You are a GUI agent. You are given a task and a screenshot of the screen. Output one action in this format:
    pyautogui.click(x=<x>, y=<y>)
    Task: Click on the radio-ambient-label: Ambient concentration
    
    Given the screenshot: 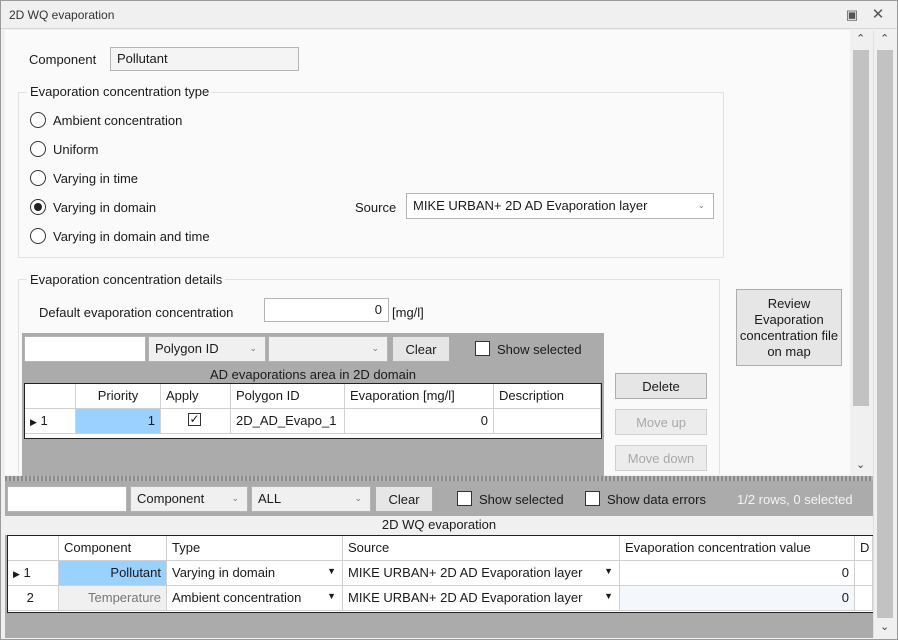 What is the action you would take?
    pyautogui.click(x=117, y=120)
    